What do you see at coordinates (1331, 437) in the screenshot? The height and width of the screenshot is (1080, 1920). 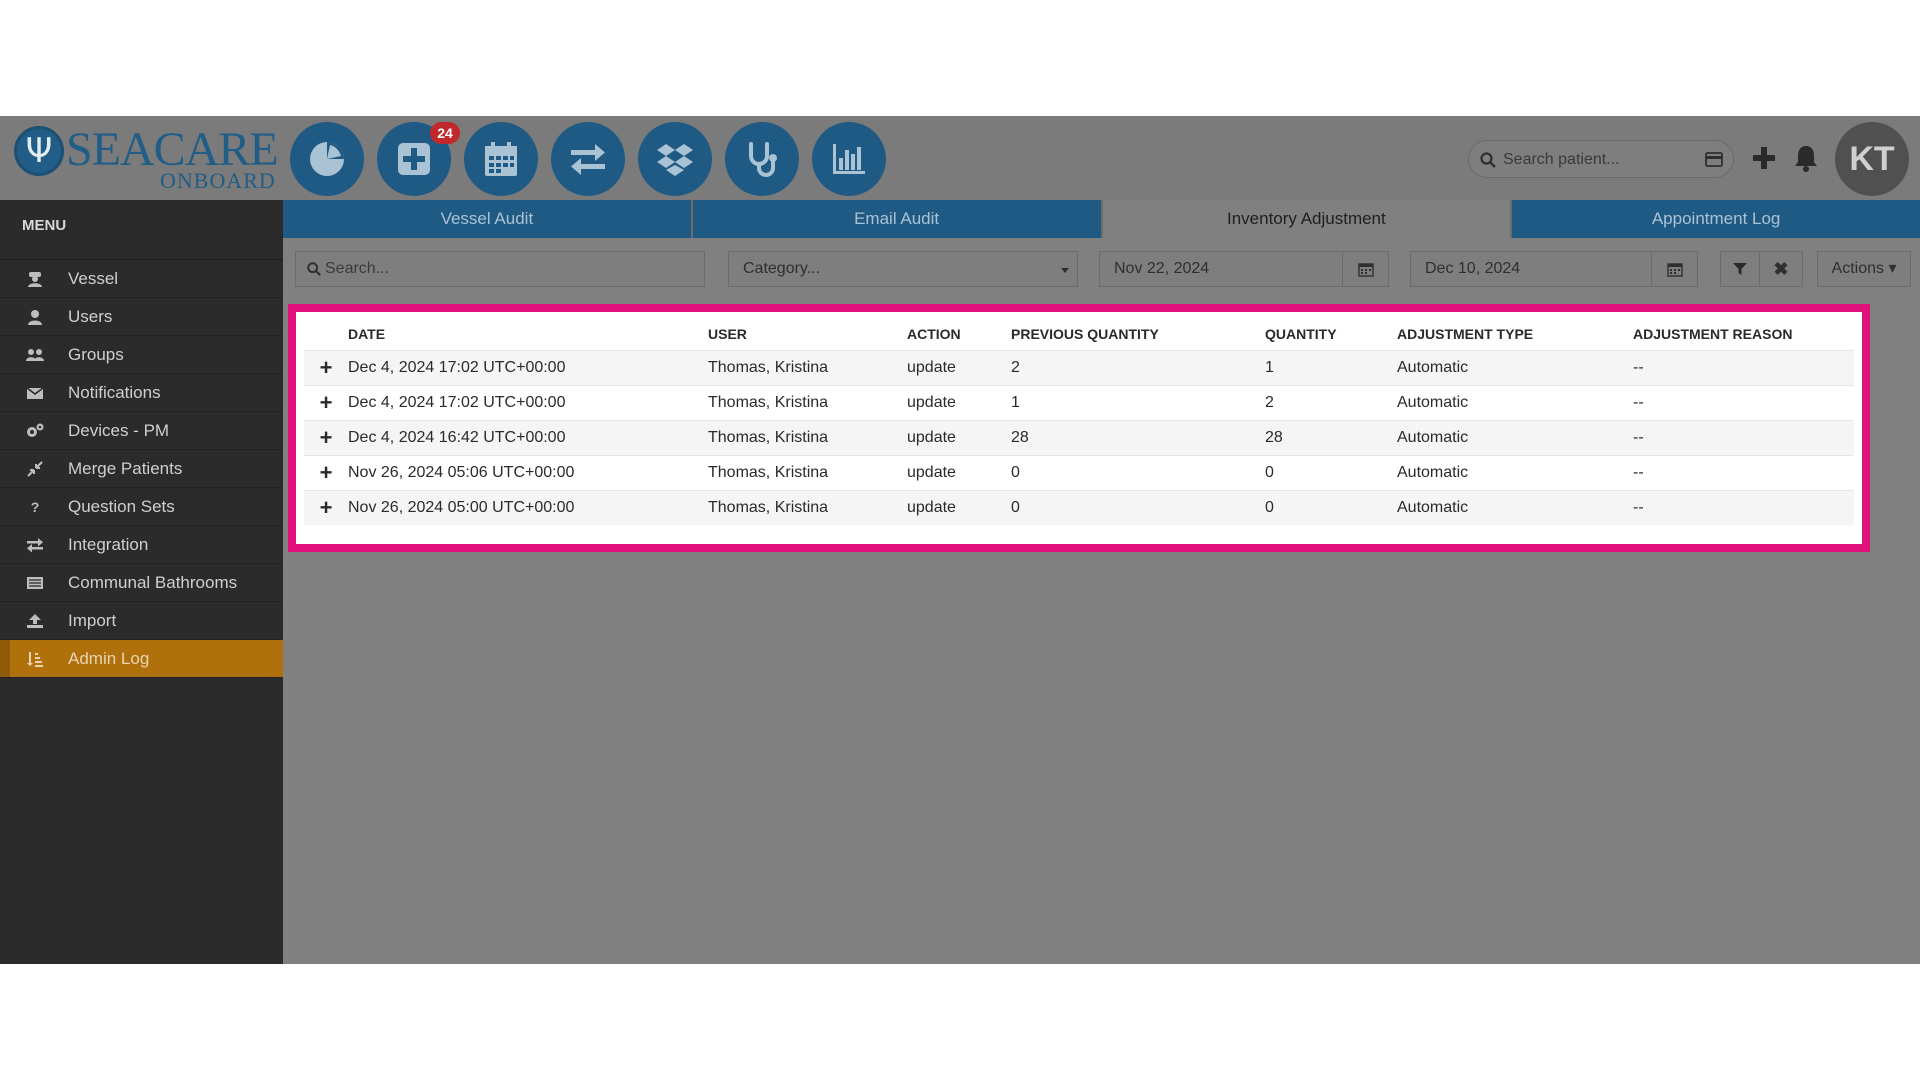 I see `cell-quantity: 28` at bounding box center [1331, 437].